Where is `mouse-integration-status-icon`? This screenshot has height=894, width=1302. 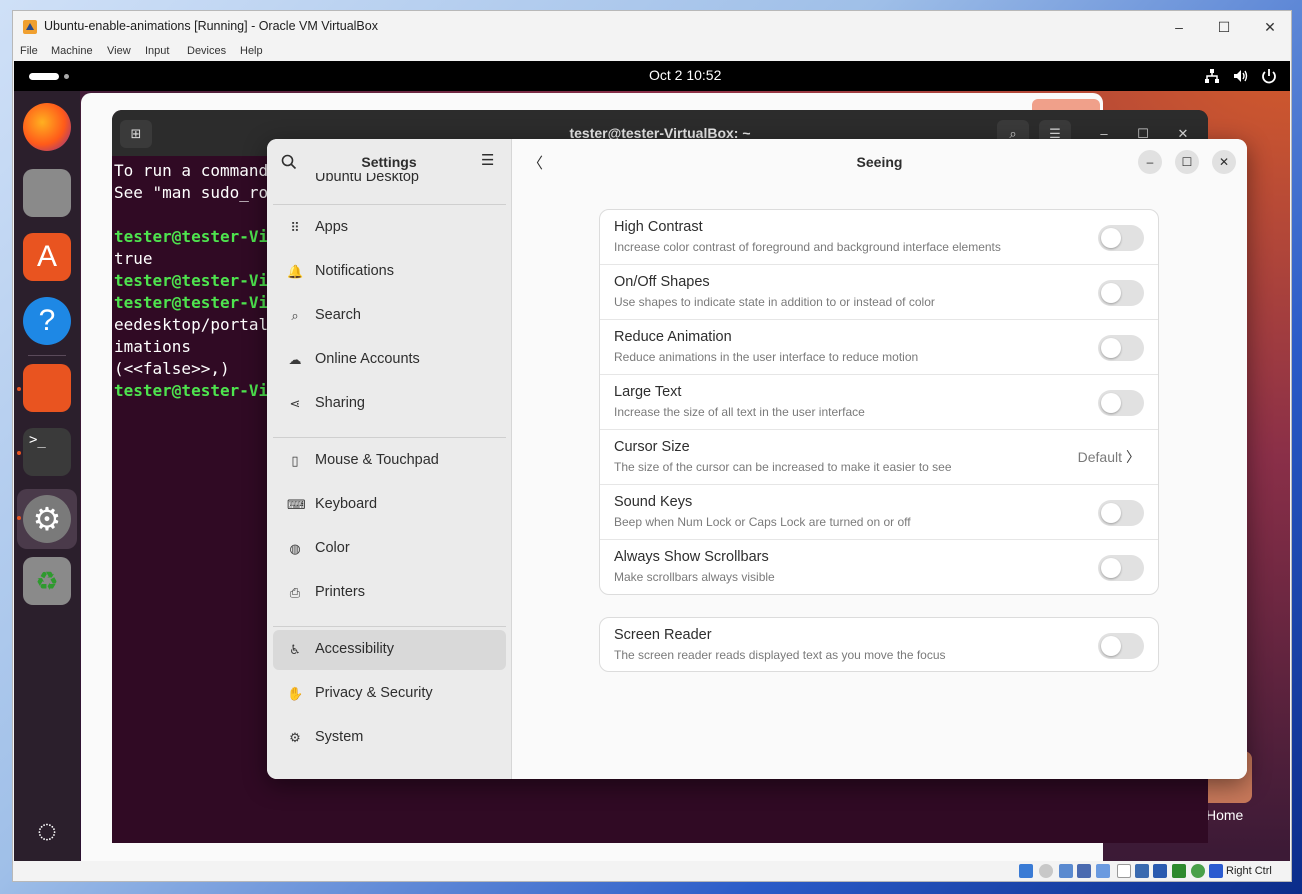
mouse-integration-status-icon is located at coordinates (1198, 871).